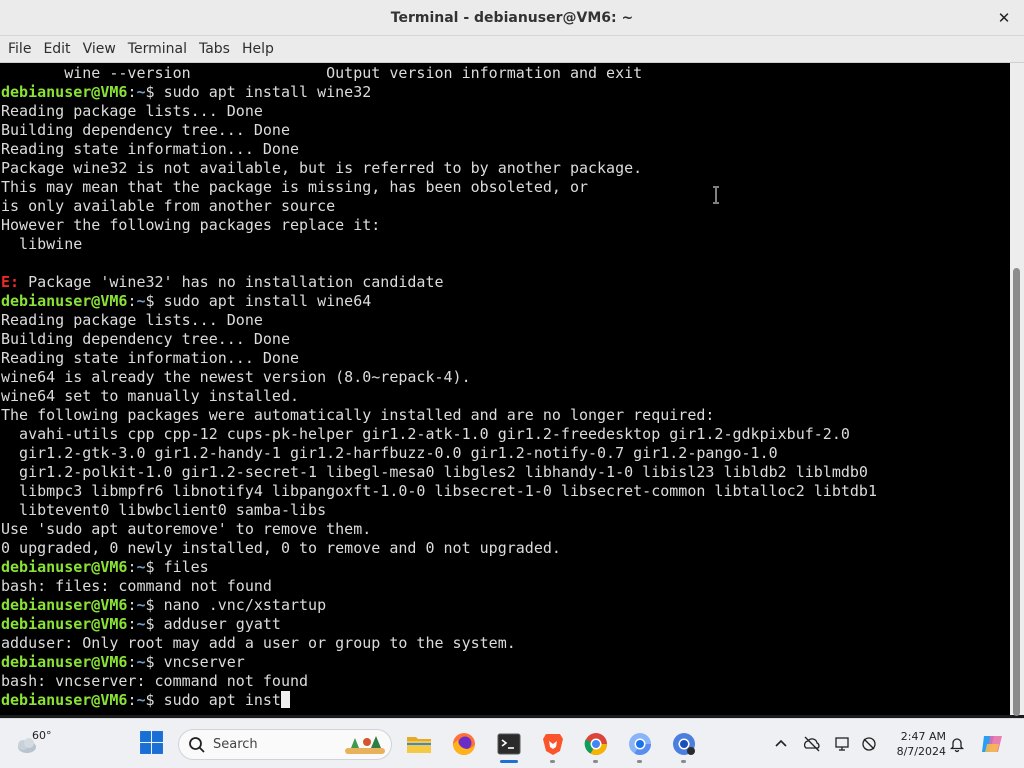 This screenshot has height=768, width=1024. I want to click on error-prefix: E:, so click(10, 282).